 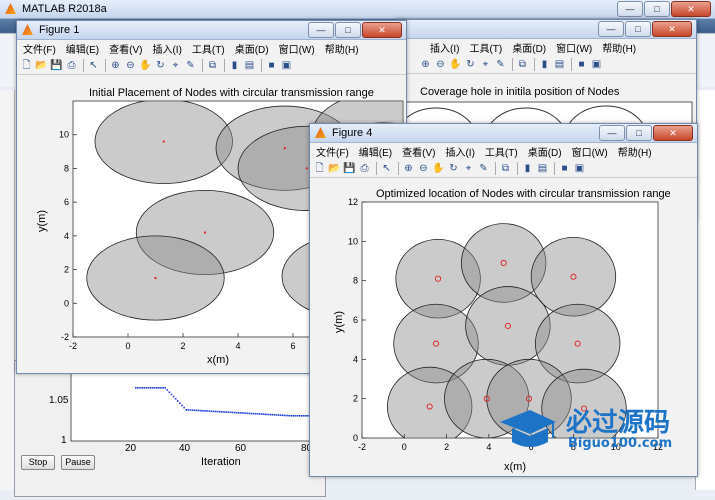 I want to click on coverage-maximize-button: □, so click(x=638, y=29).